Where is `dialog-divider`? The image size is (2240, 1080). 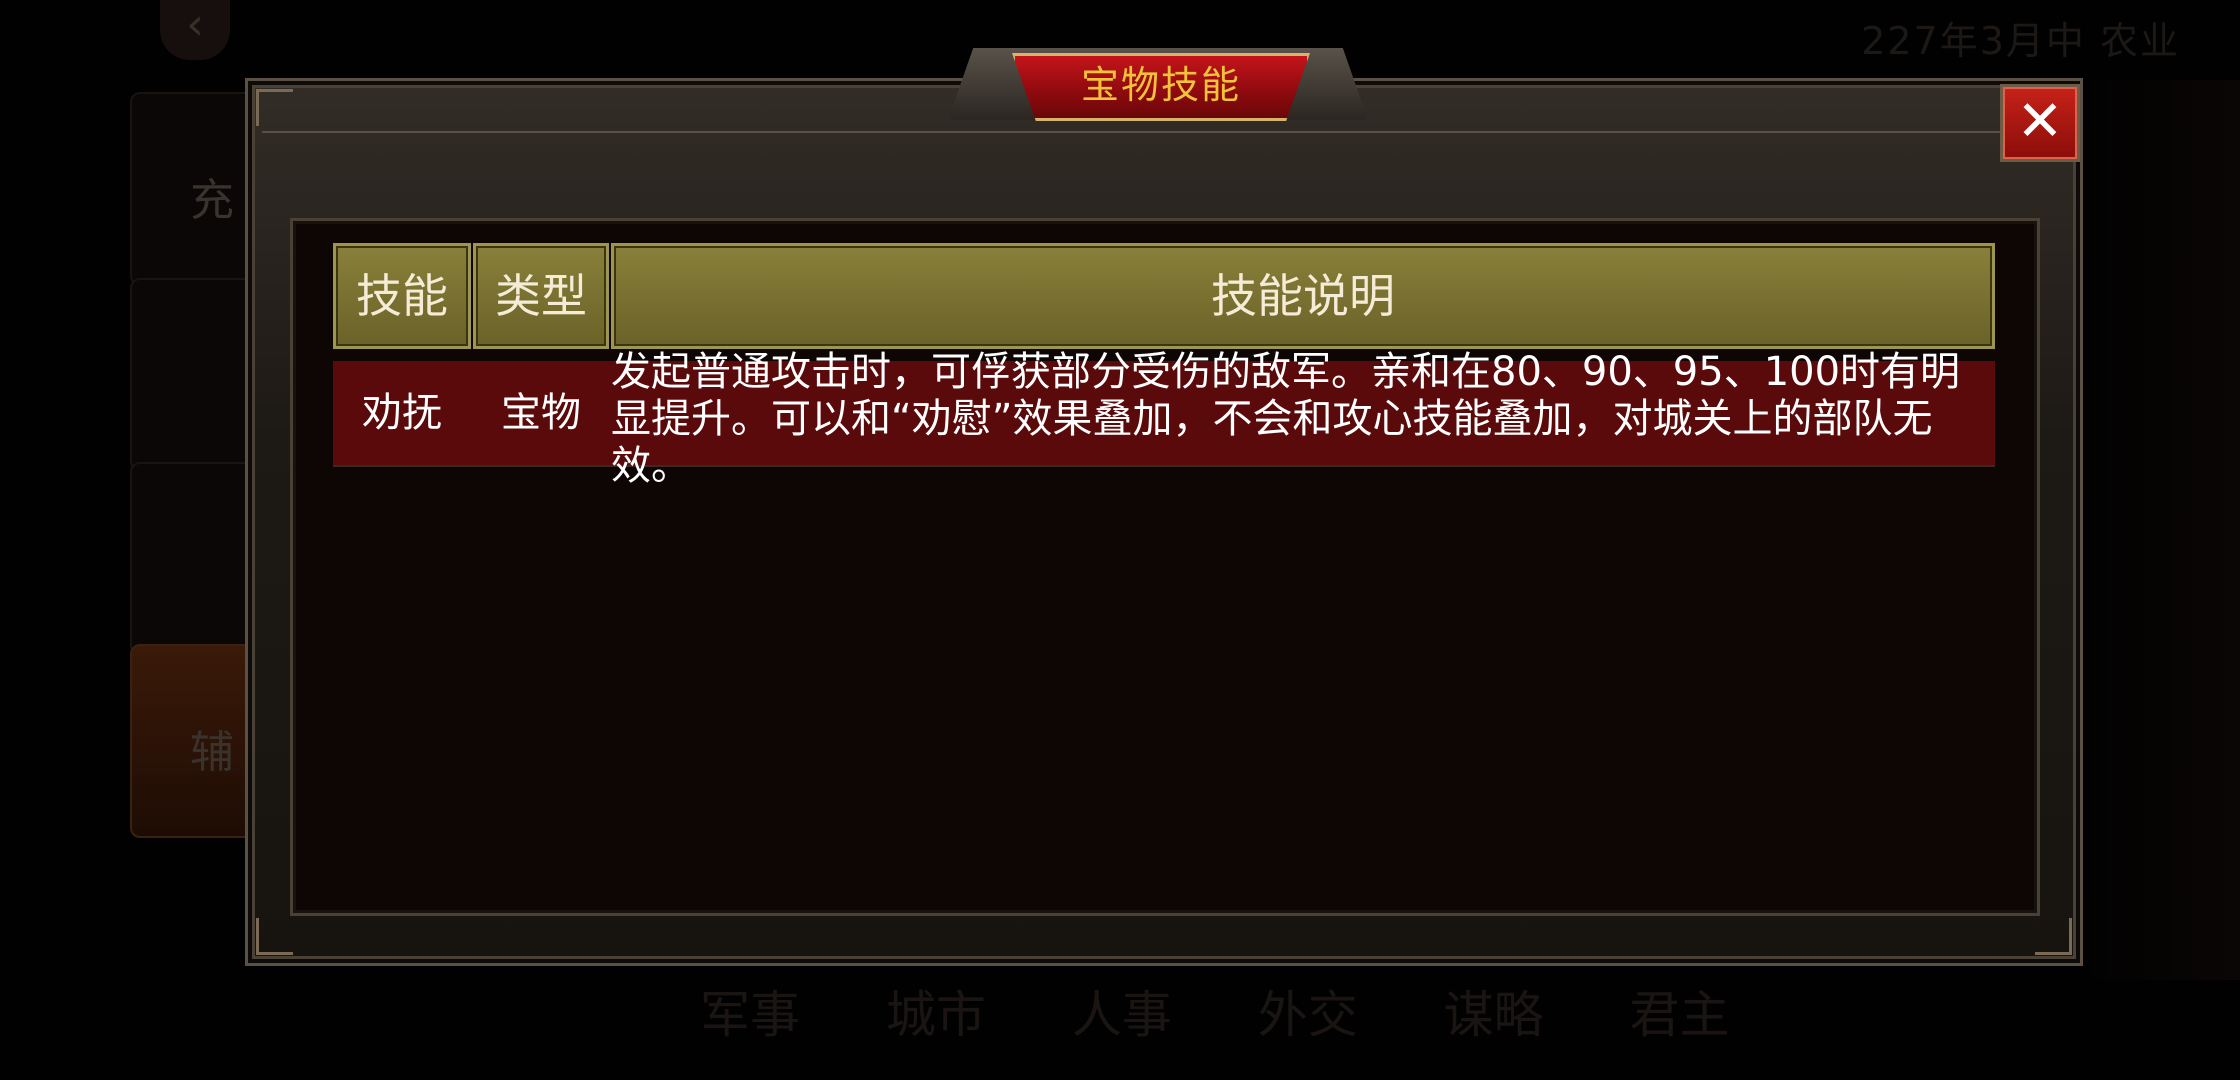 dialog-divider is located at coordinates (1164, 132).